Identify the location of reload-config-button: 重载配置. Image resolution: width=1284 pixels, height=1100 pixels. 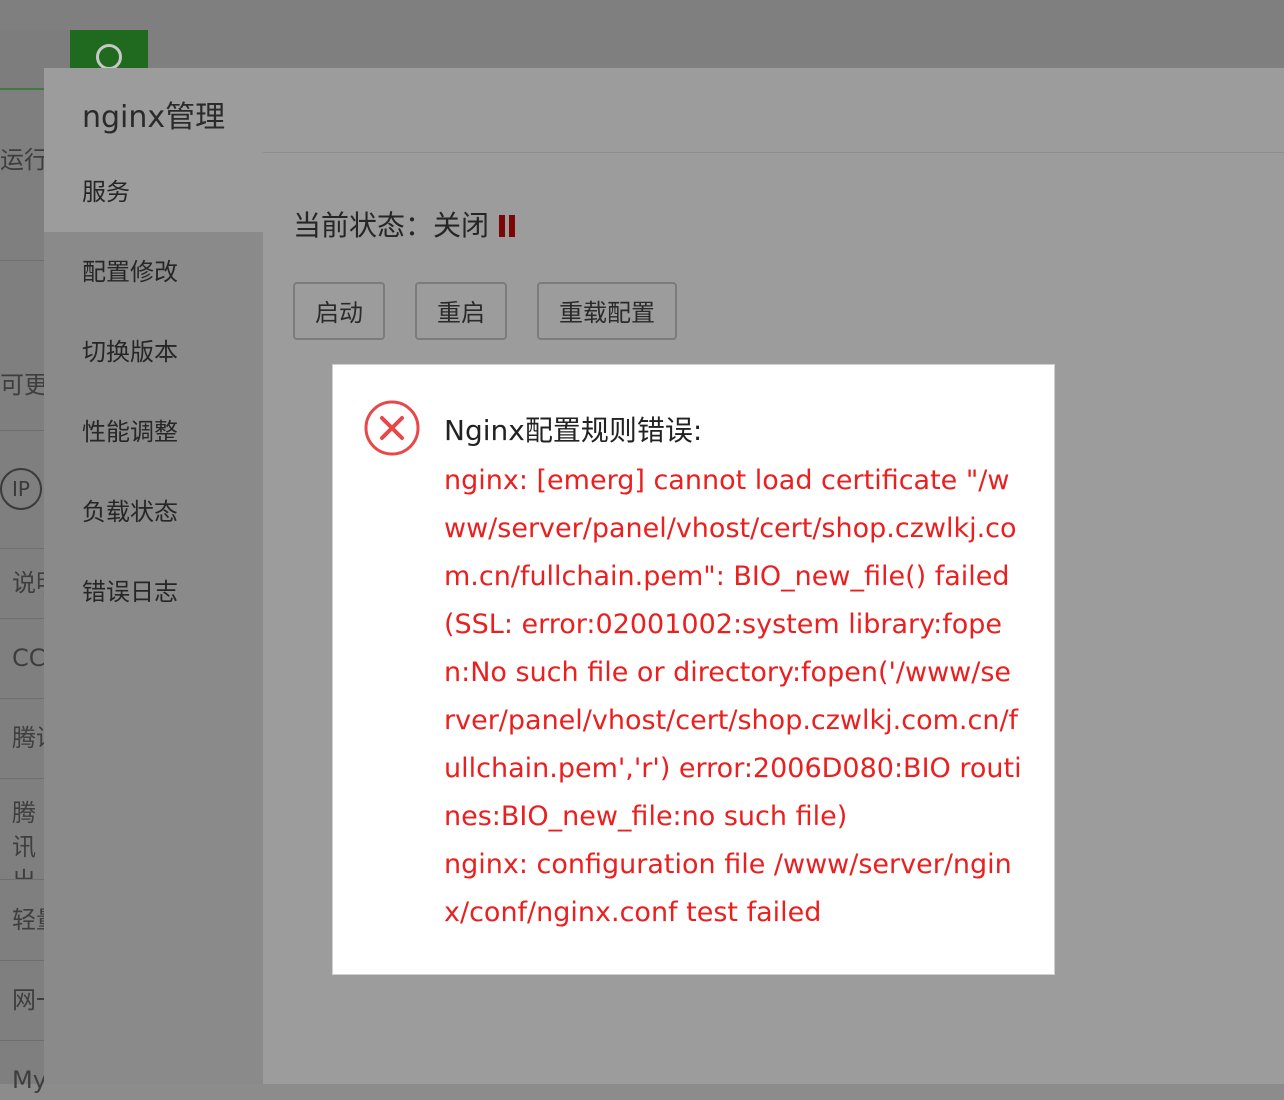
(607, 311).